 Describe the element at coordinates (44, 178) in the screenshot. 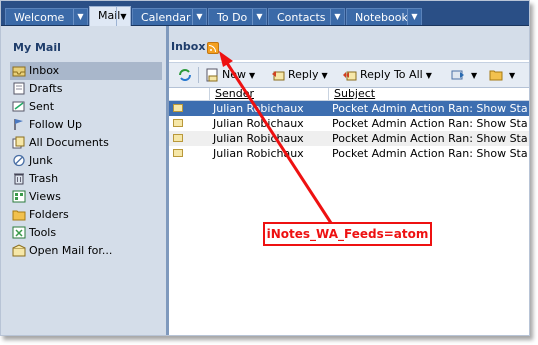

I see `sidebar-item-label: Trash` at that location.